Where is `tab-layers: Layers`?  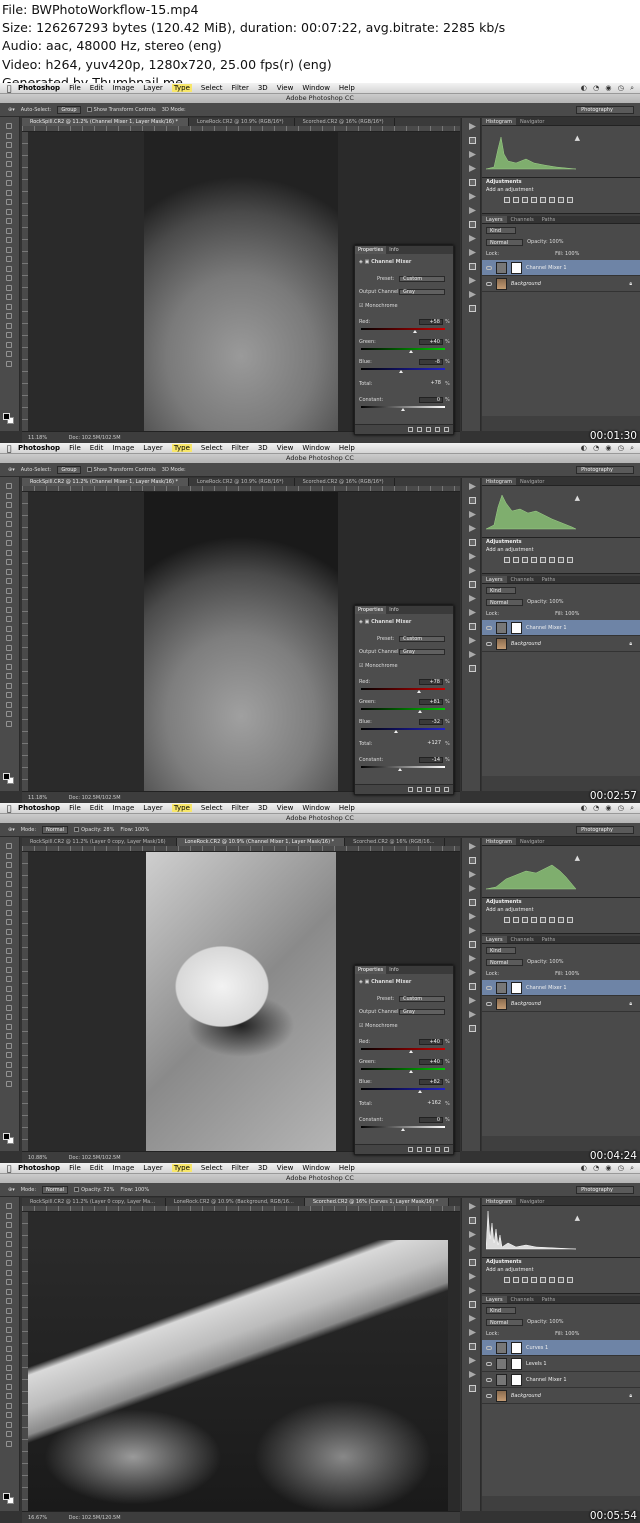 tab-layers: Layers is located at coordinates (494, 219).